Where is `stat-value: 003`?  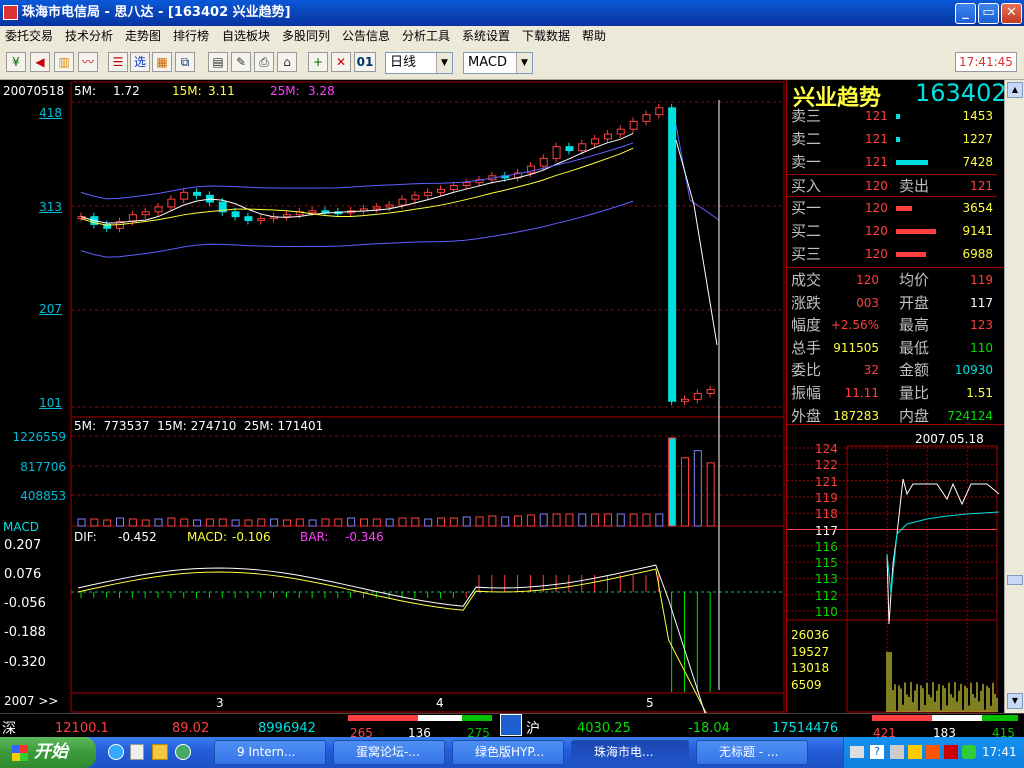
stat-value: 003 is located at coordinates (867, 302).